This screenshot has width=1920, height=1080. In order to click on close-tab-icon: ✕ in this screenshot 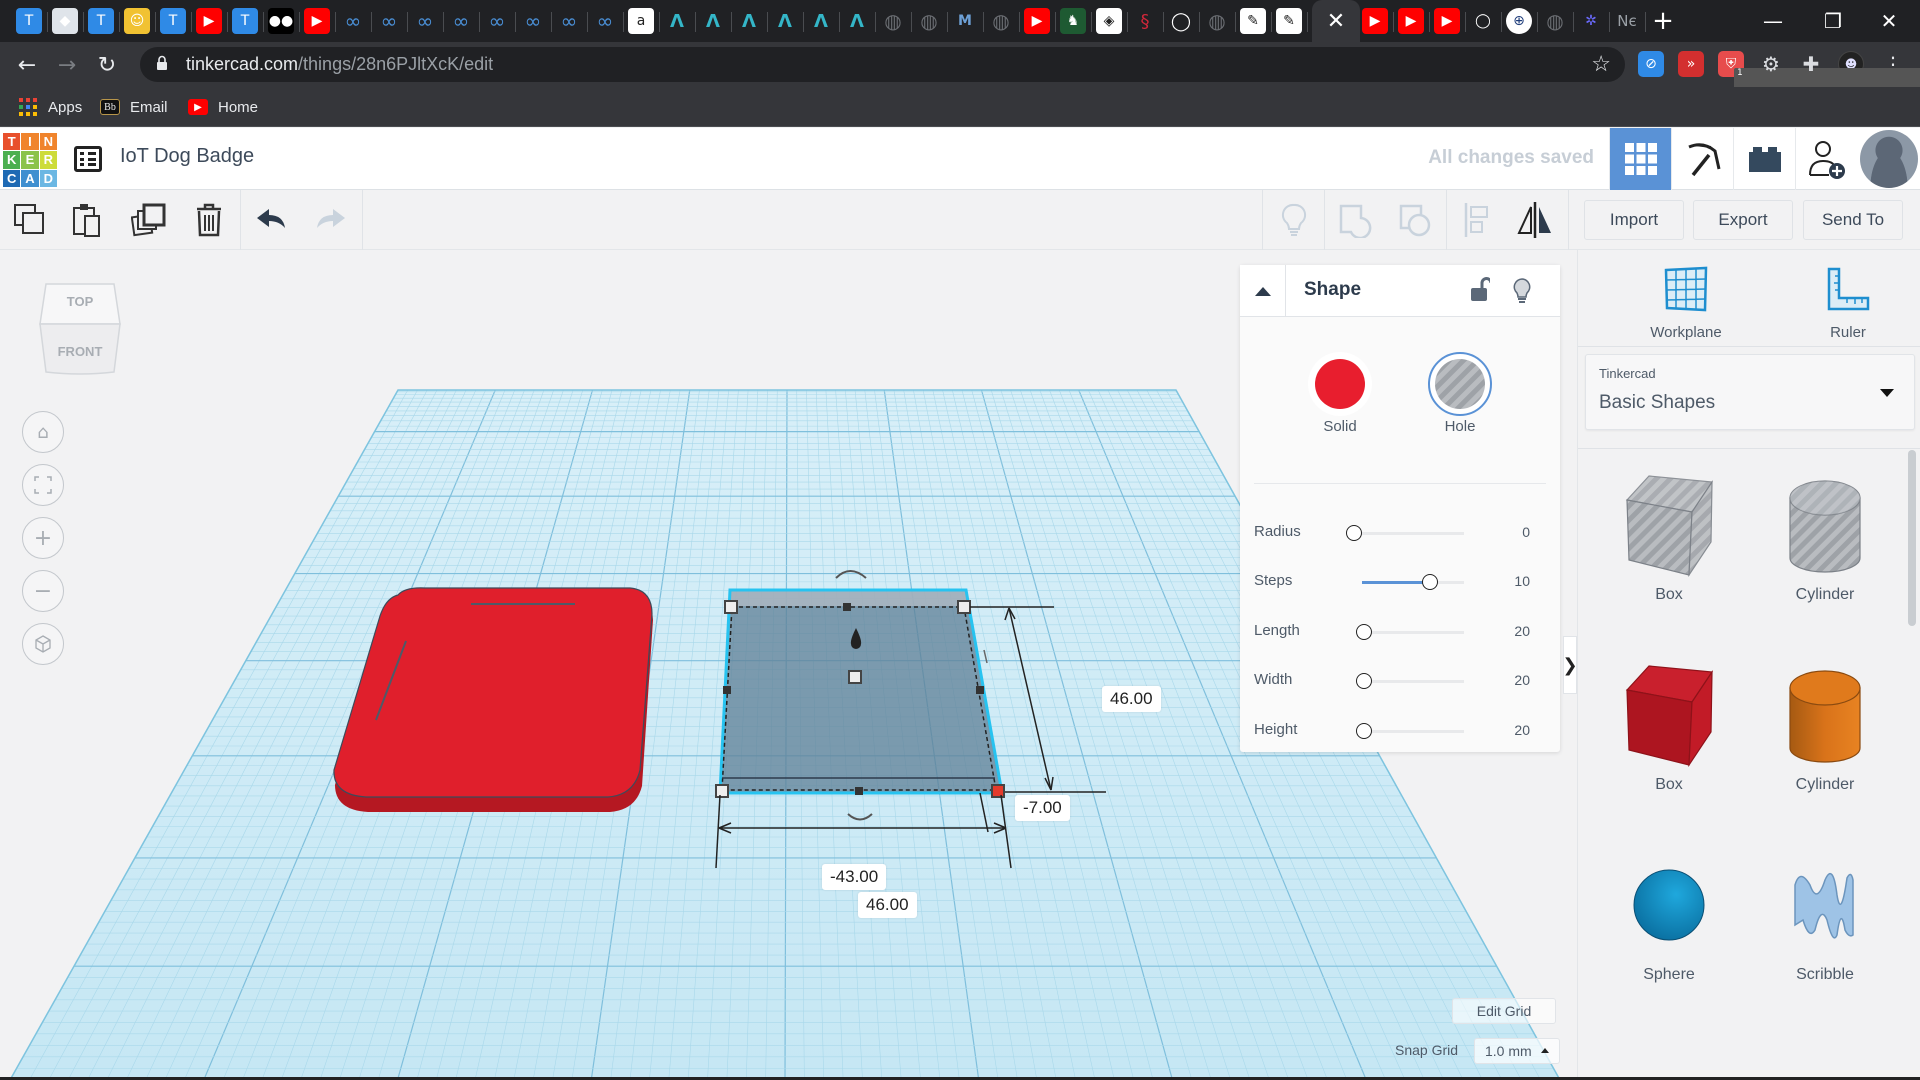, I will do `click(1336, 21)`.